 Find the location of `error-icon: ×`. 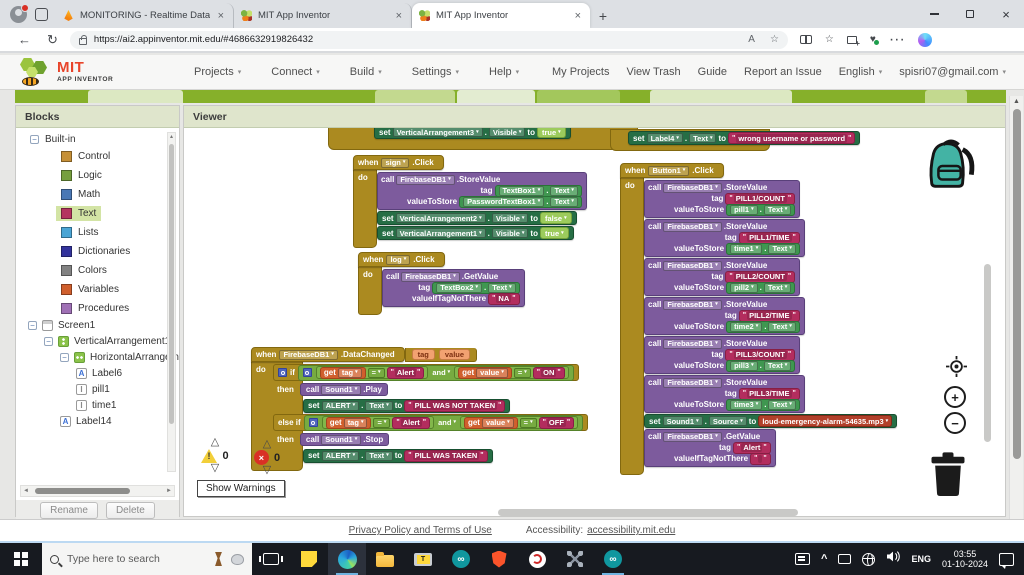

error-icon: × is located at coordinates (261, 457).